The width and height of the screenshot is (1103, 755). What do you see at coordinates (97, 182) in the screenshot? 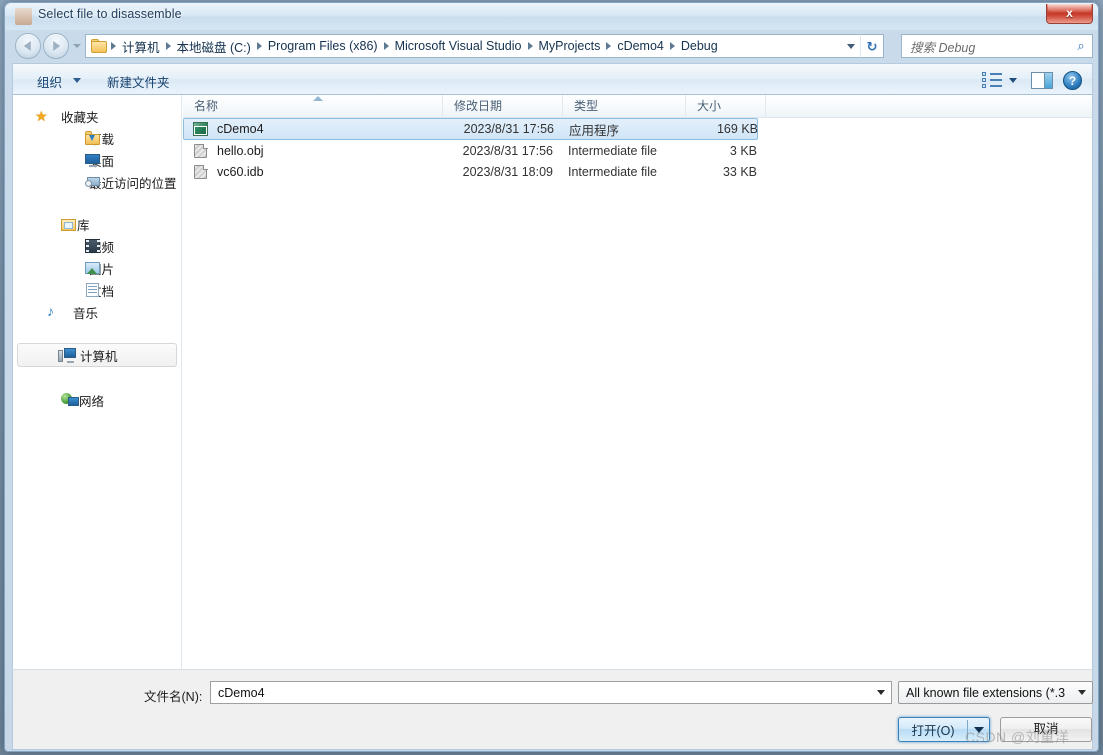
I see `sidebar-item-recent-places: 最近访问的位置` at bounding box center [97, 182].